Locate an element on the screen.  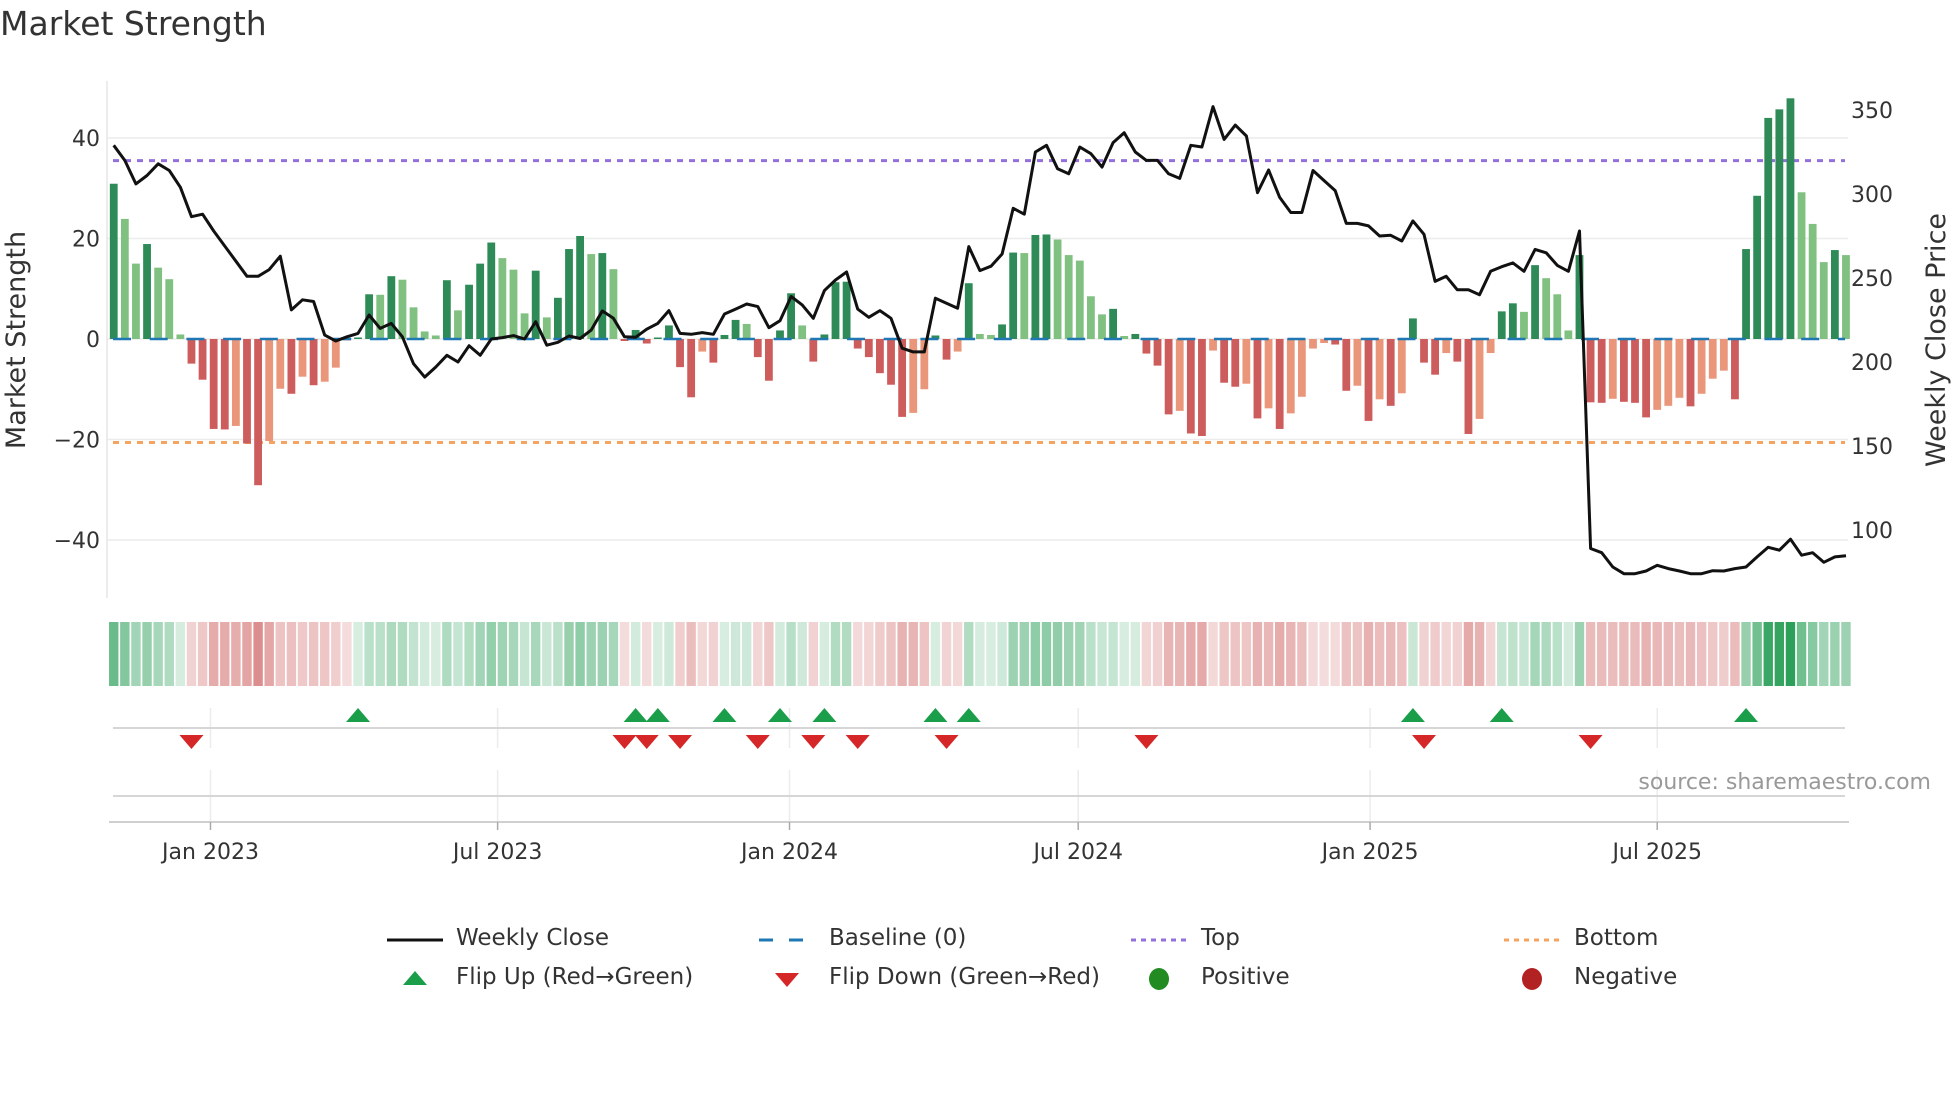
y2-tick-label: 300 is located at coordinates (1872, 195).